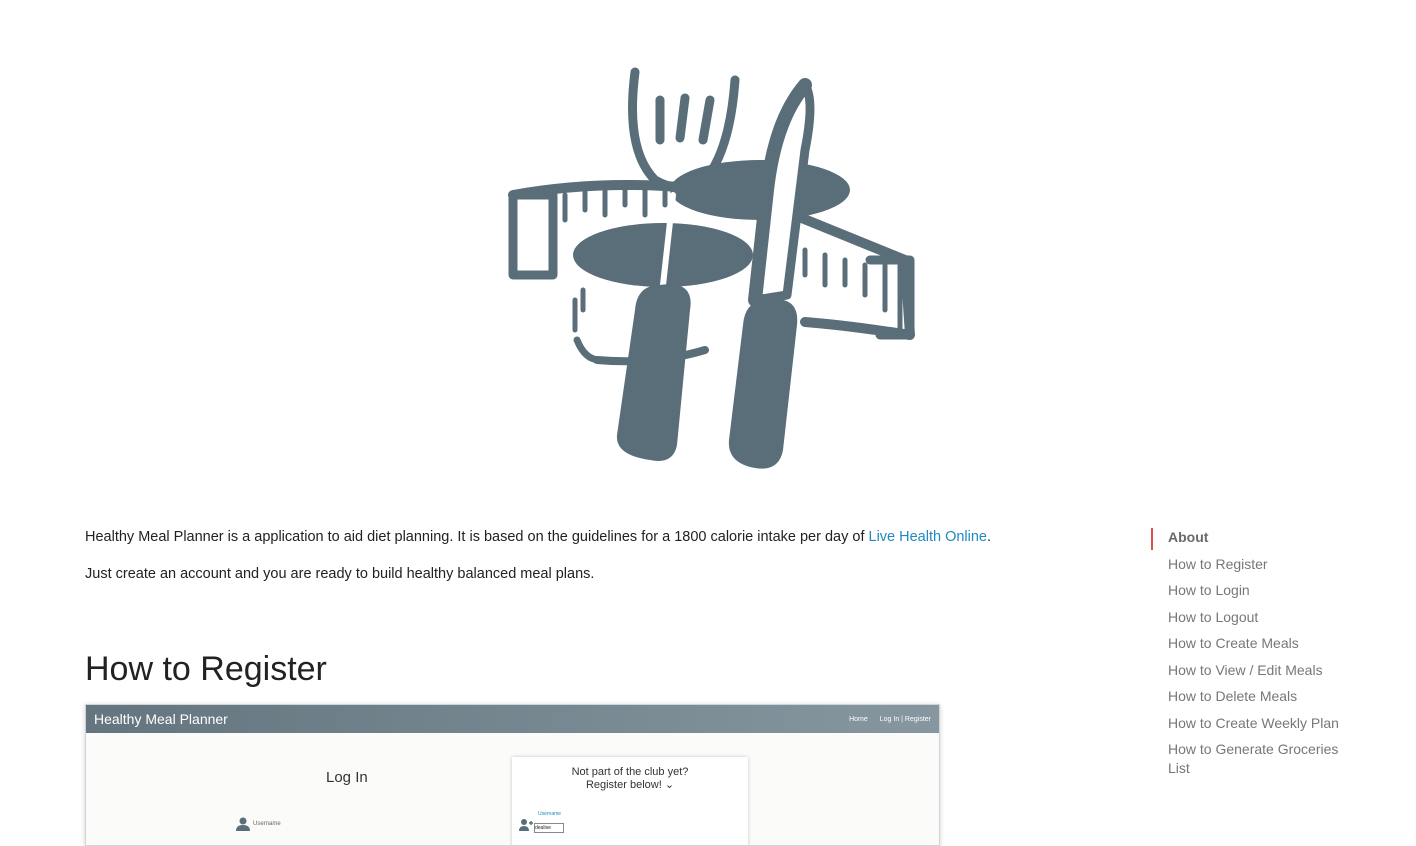 This screenshot has height=846, width=1416. I want to click on screenshot-register-line2: Register below! ⌄, so click(630, 784).